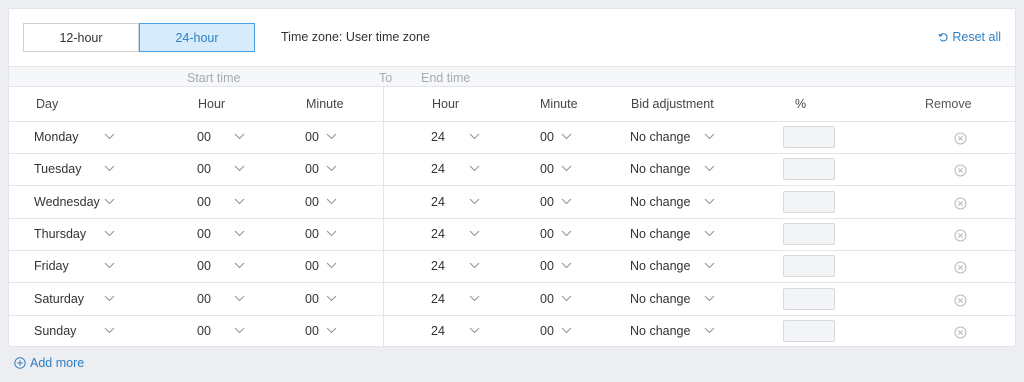  What do you see at coordinates (197, 37) in the screenshot?
I see `24-hour-button: 24-hour` at bounding box center [197, 37].